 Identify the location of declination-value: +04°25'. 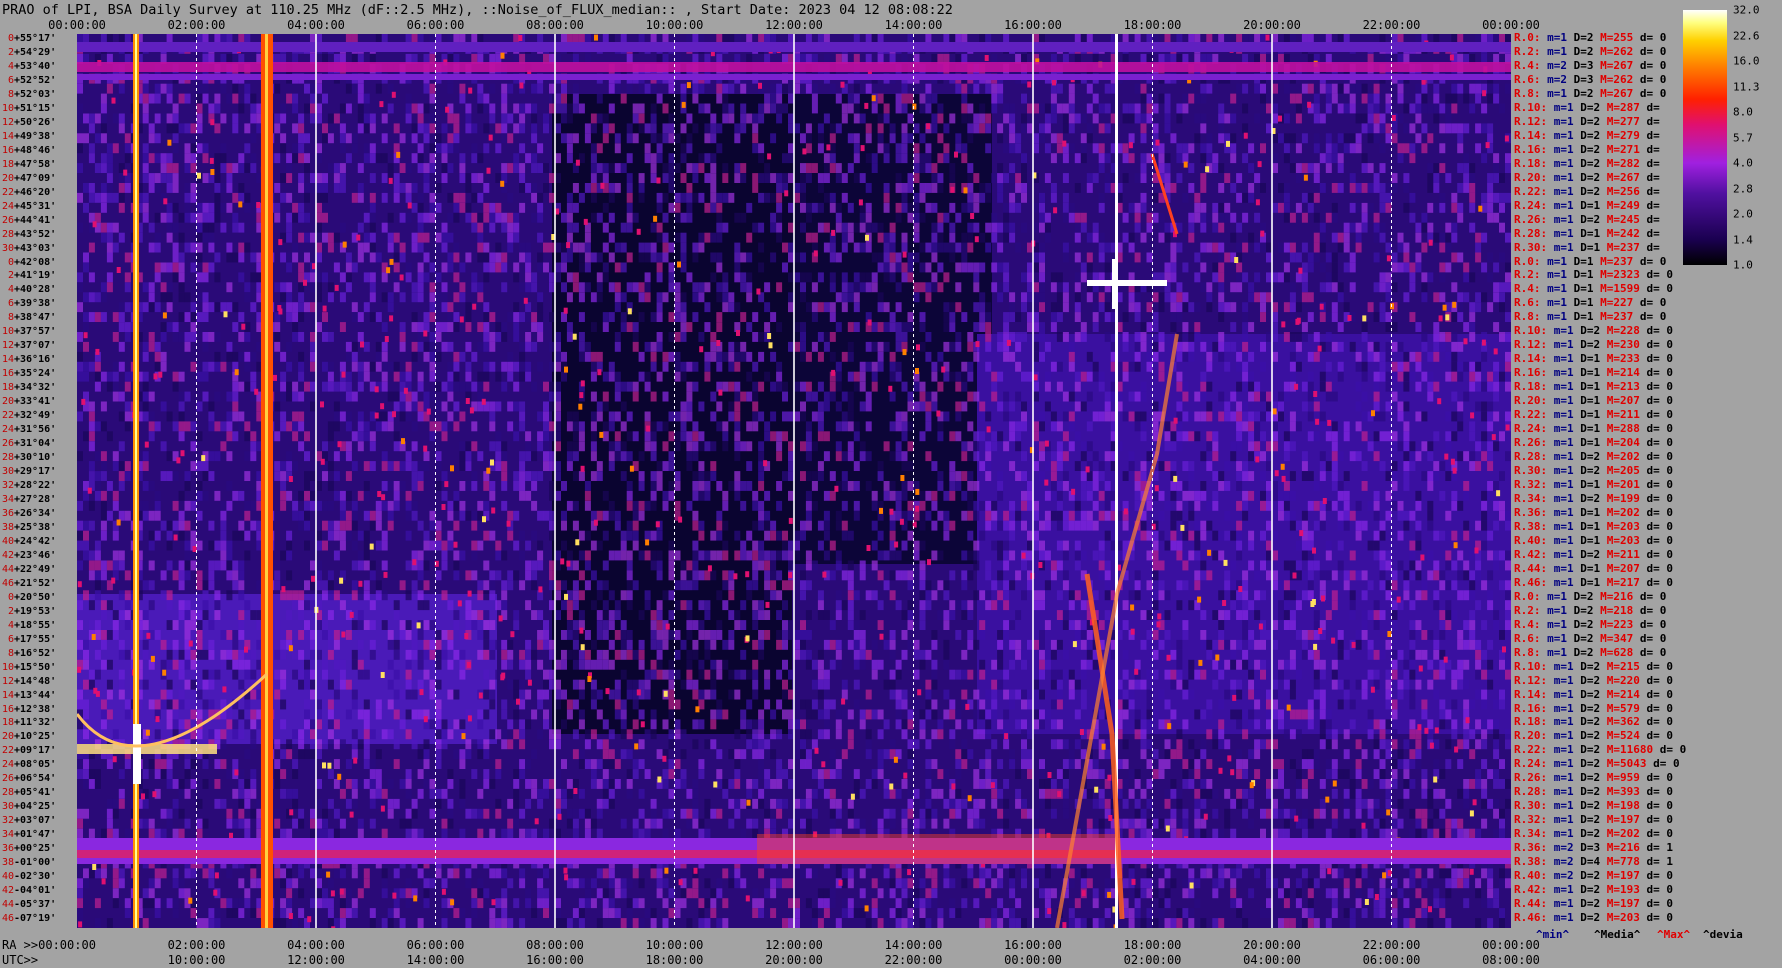
(35, 807).